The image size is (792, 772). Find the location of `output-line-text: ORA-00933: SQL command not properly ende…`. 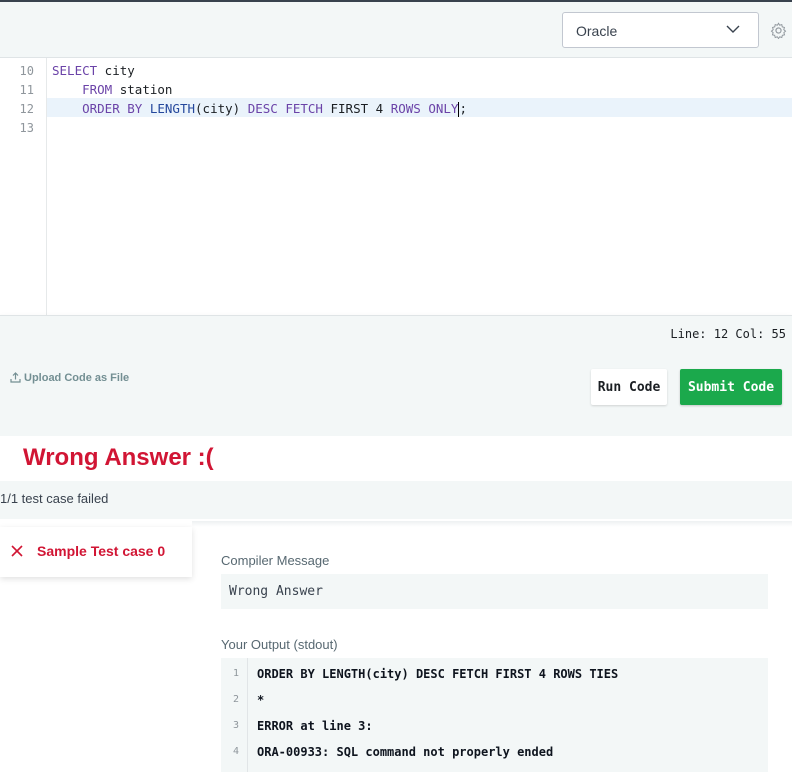

output-line-text: ORA-00933: SQL command not properly ende… is located at coordinates (405, 752).